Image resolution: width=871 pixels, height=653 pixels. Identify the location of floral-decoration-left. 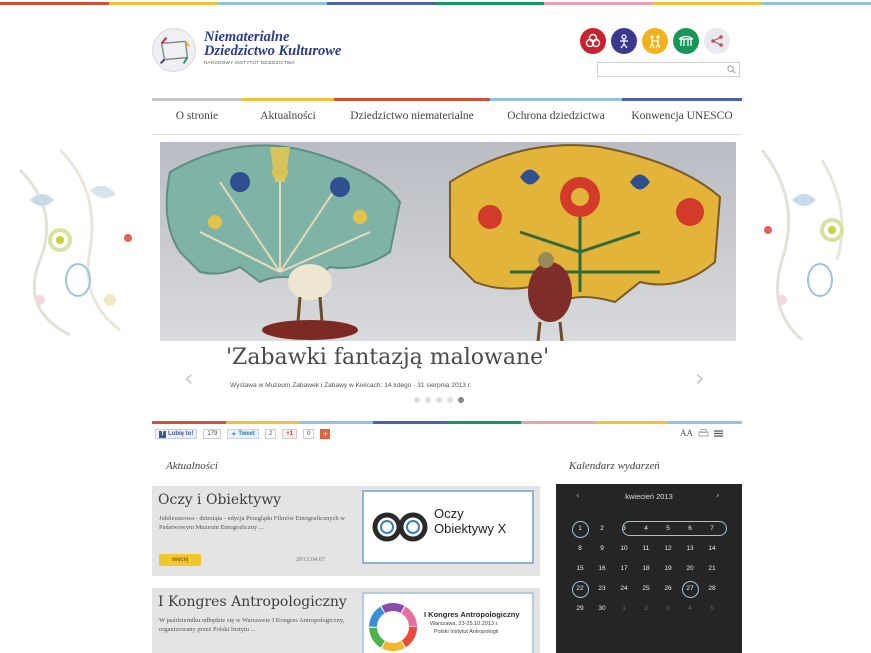
(75, 242).